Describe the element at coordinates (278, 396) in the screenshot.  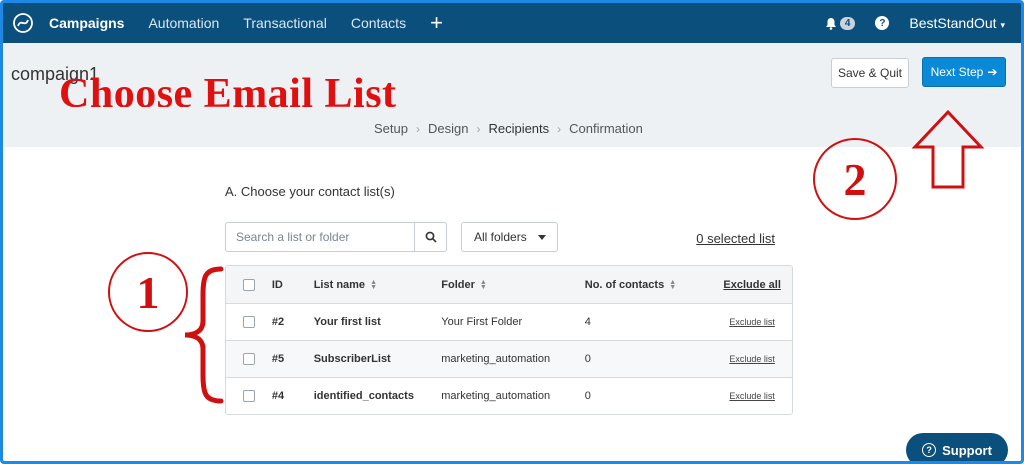
I see `list-id: #4` at that location.